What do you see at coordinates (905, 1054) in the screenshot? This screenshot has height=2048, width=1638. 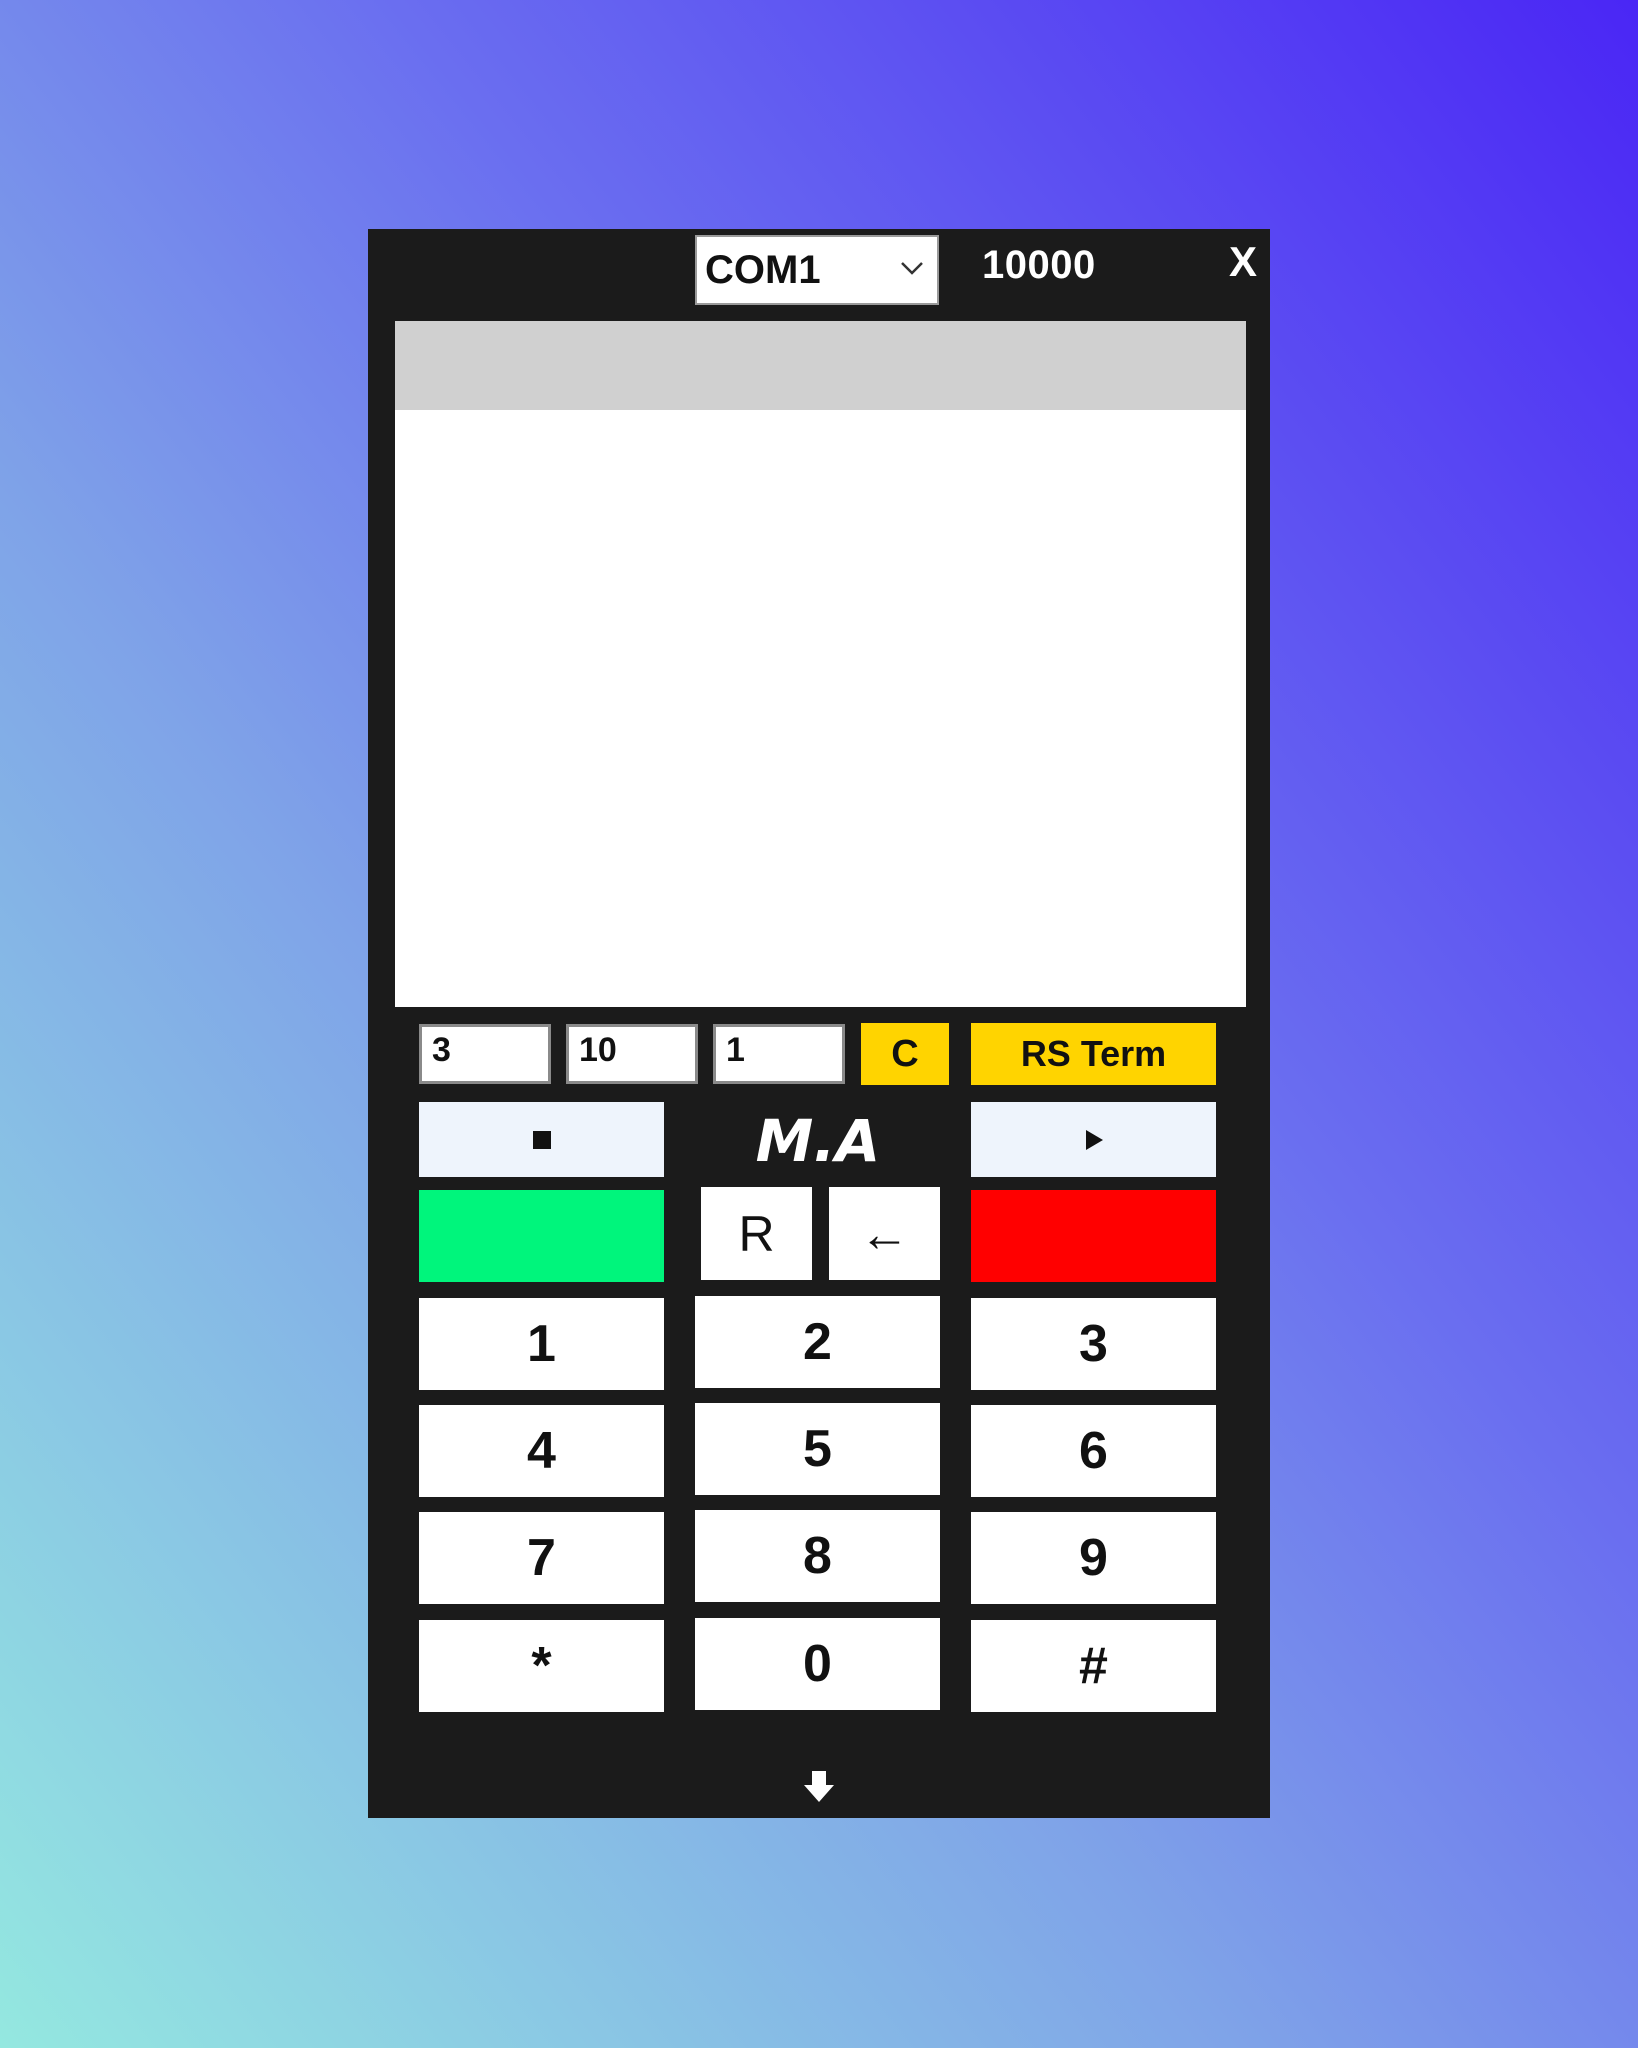 I see `clear-button: C` at bounding box center [905, 1054].